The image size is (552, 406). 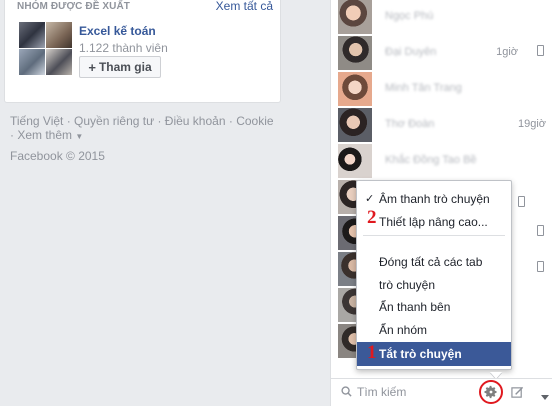 What do you see at coordinates (411, 52) in the screenshot?
I see `contact-name: Đại Duyên` at bounding box center [411, 52].